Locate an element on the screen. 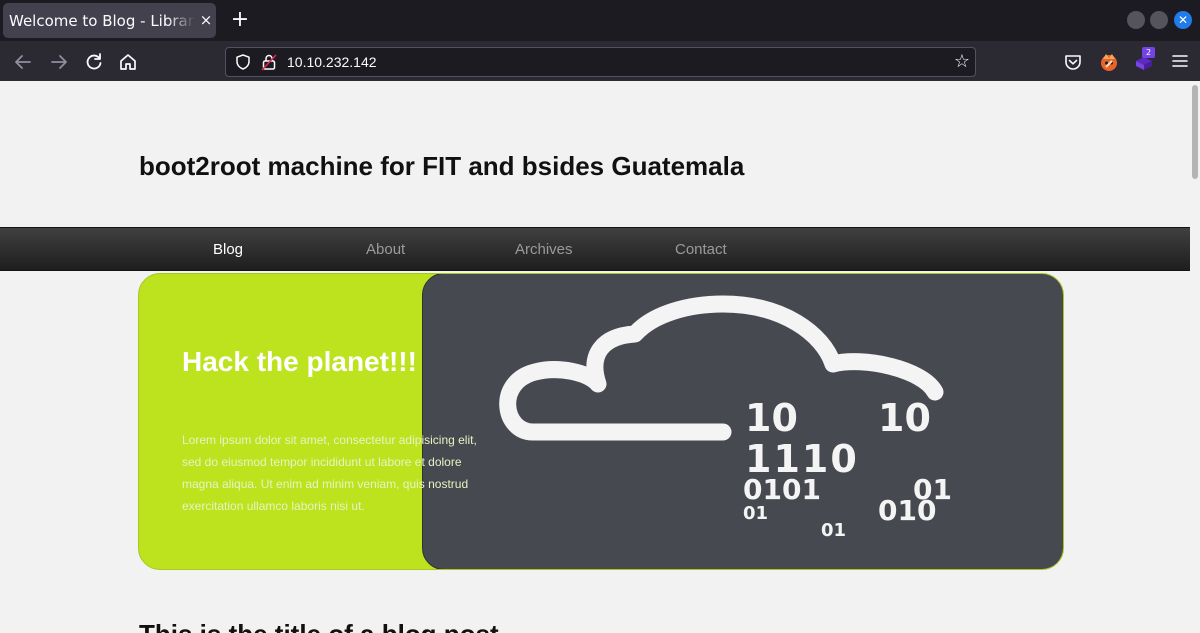  cloud-binary-illustration: 10 10 1110 0101 01 01 010 01 is located at coordinates (725, 418).